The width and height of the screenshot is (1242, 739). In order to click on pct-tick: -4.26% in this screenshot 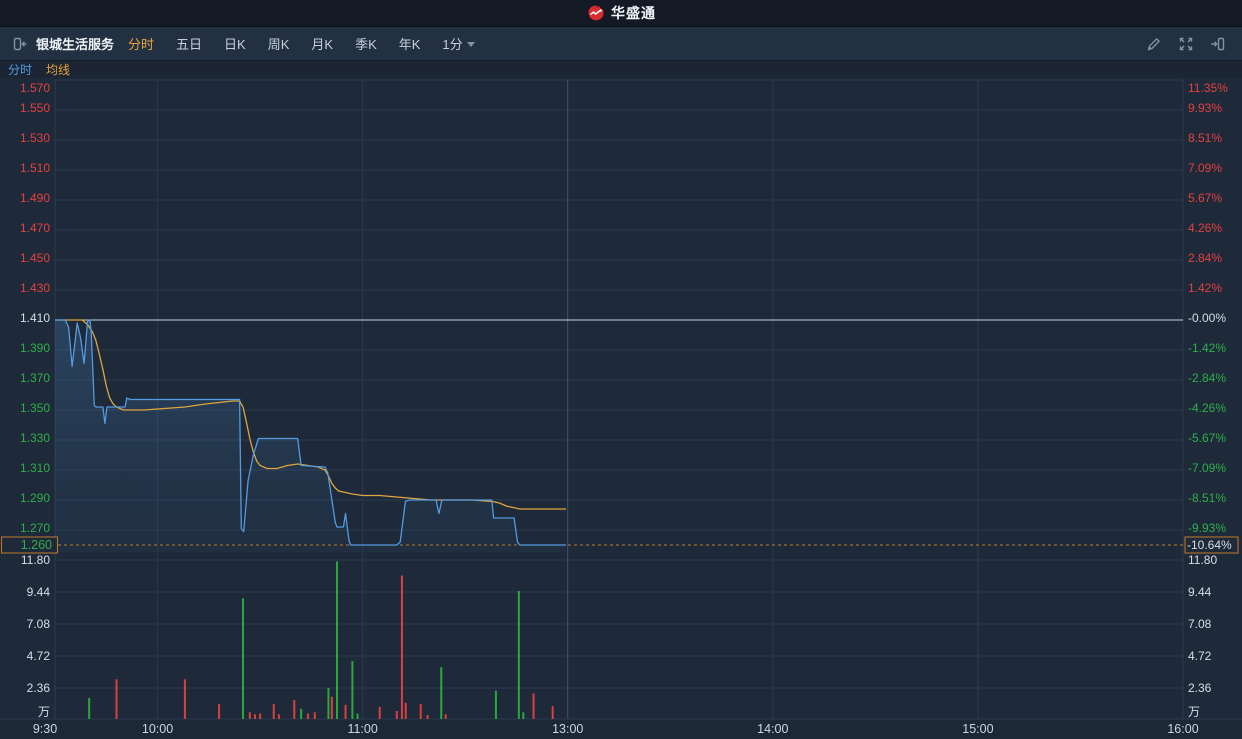, I will do `click(1207, 408)`.